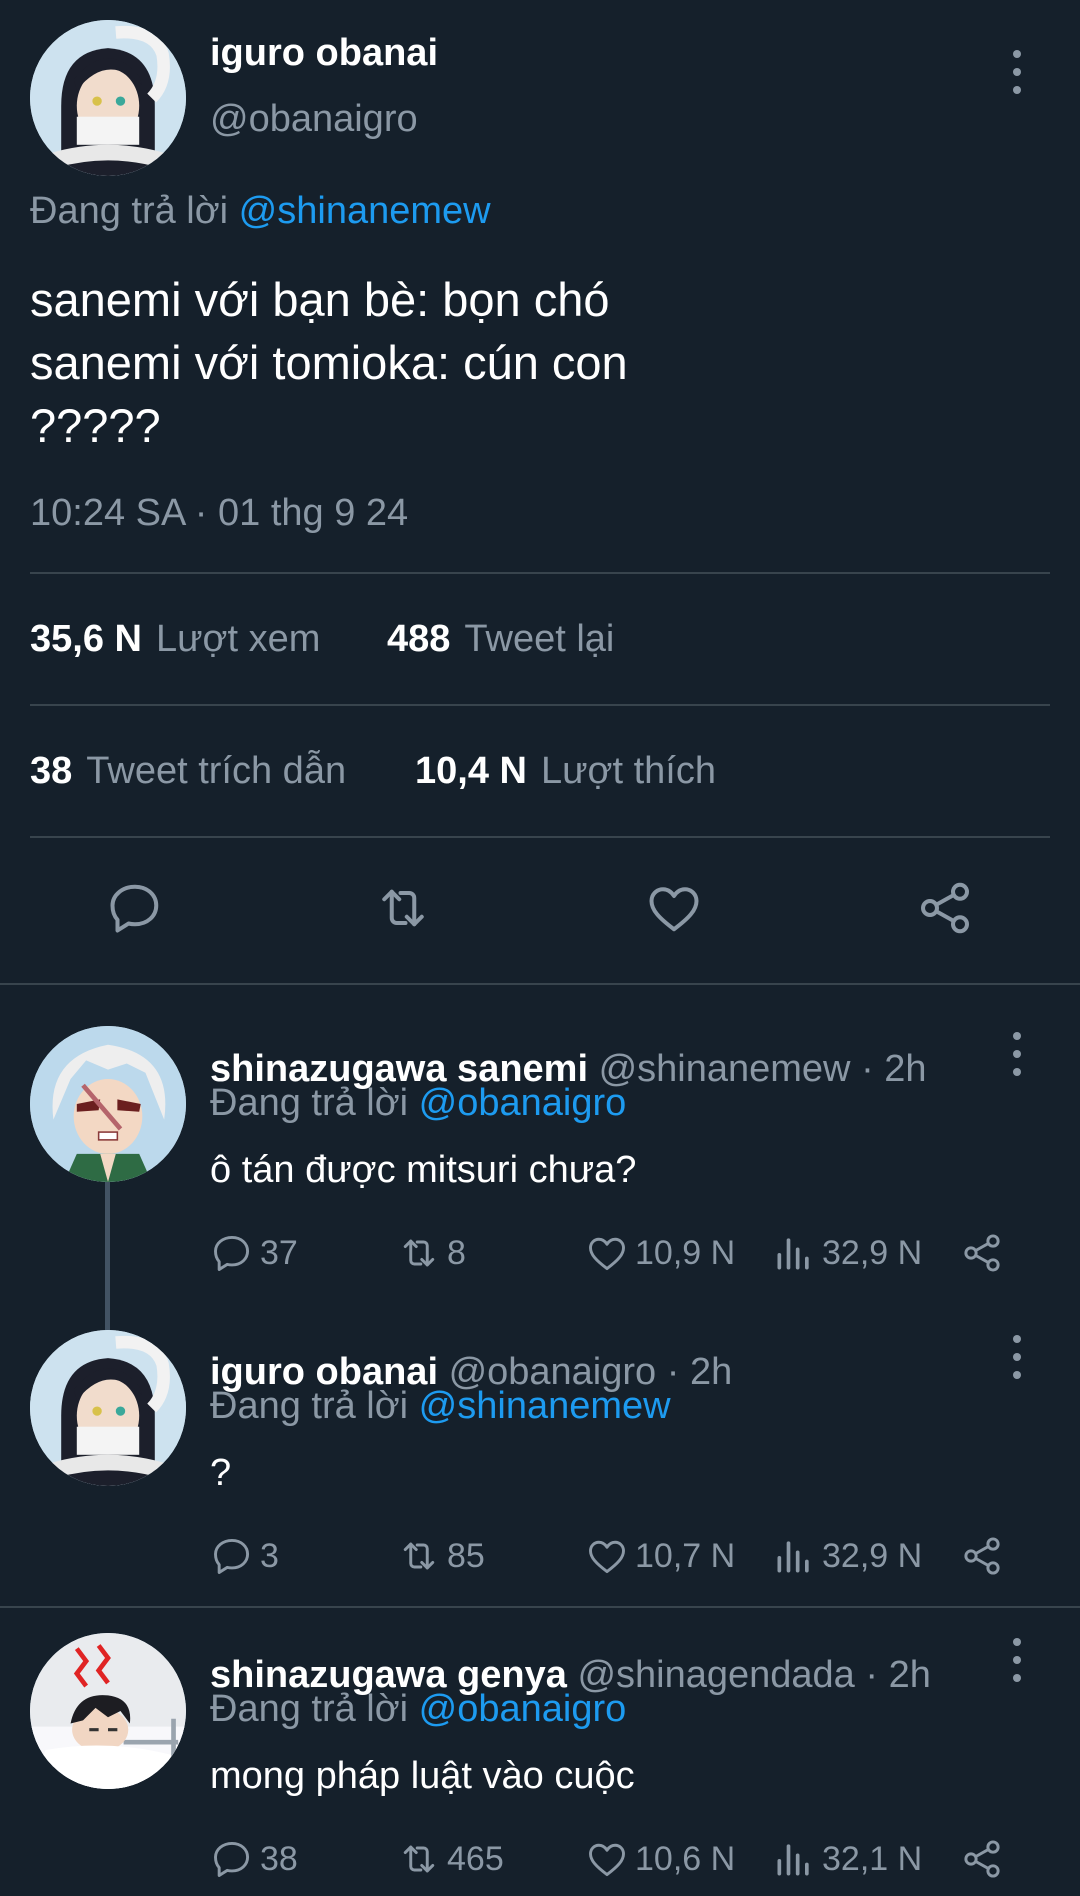 This screenshot has height=1896, width=1080. What do you see at coordinates (95, 425) in the screenshot?
I see `tweet-text-line: ?????` at bounding box center [95, 425].